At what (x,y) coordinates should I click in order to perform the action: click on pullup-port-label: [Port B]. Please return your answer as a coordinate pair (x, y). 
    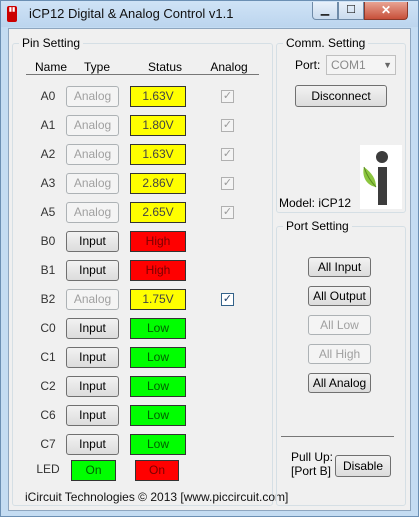
    Looking at the image, I should click on (311, 471).